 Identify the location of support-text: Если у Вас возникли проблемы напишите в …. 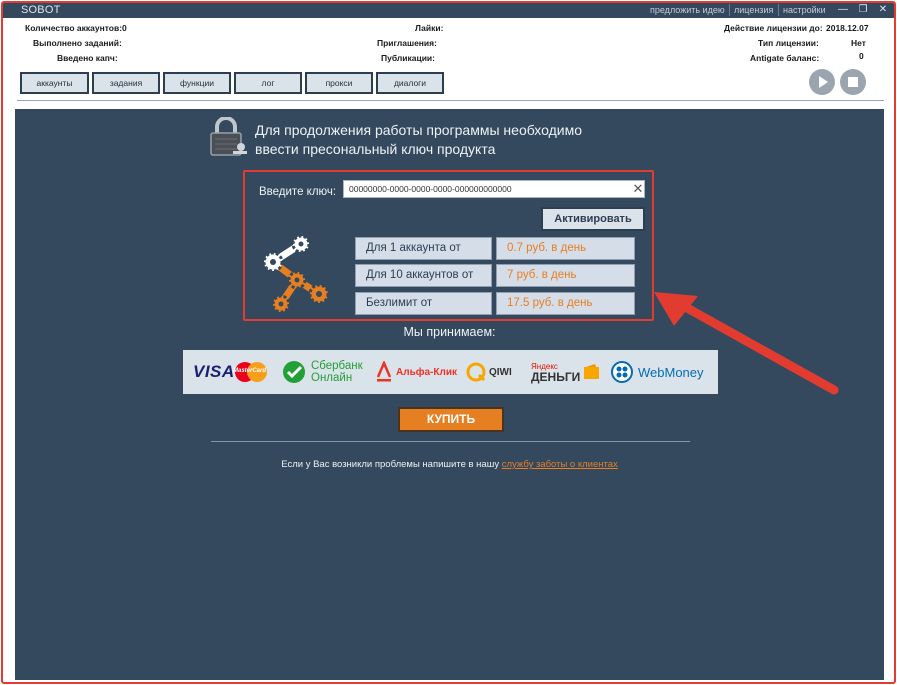
(449, 464).